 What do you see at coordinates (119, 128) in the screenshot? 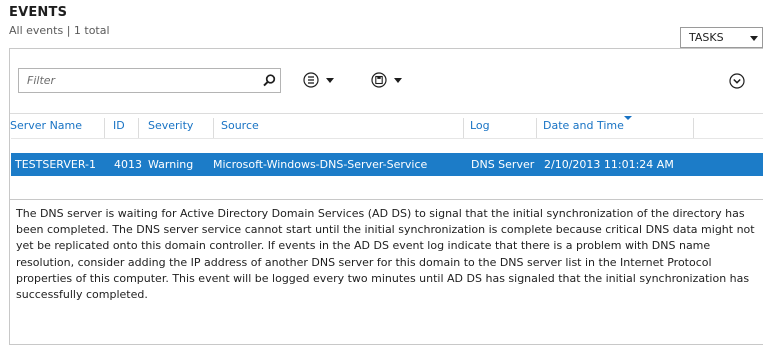
I see `column-header-id: ID` at bounding box center [119, 128].